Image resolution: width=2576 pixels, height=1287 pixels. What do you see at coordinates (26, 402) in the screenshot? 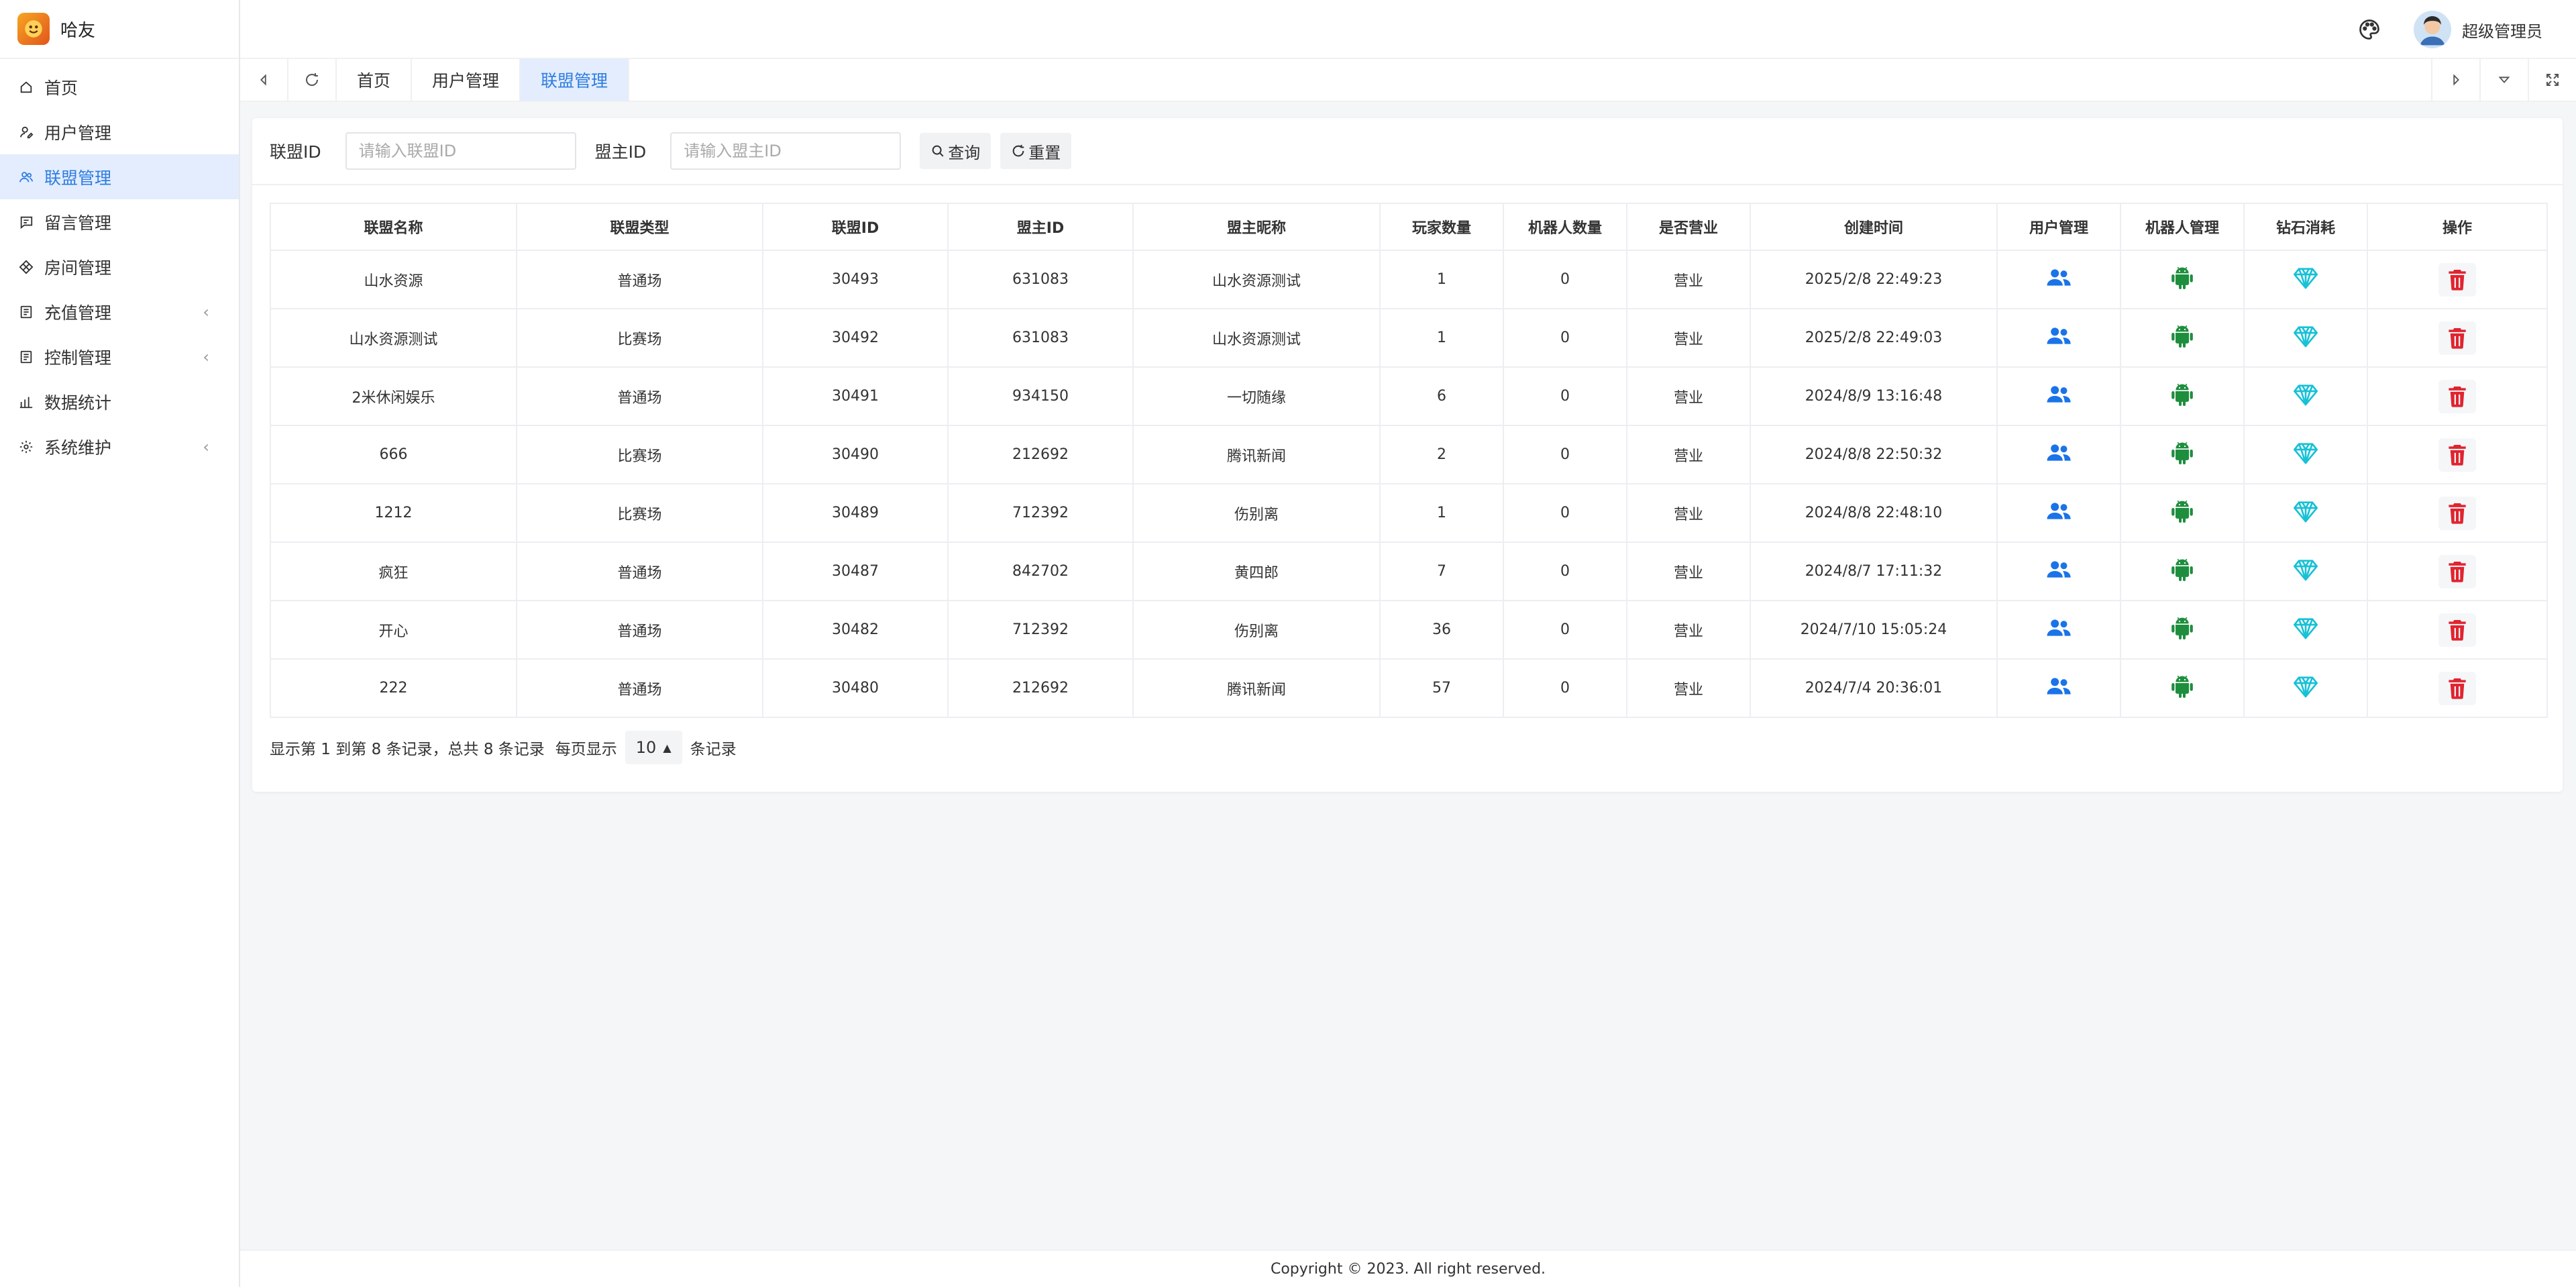
I see `bar-chart-icon` at bounding box center [26, 402].